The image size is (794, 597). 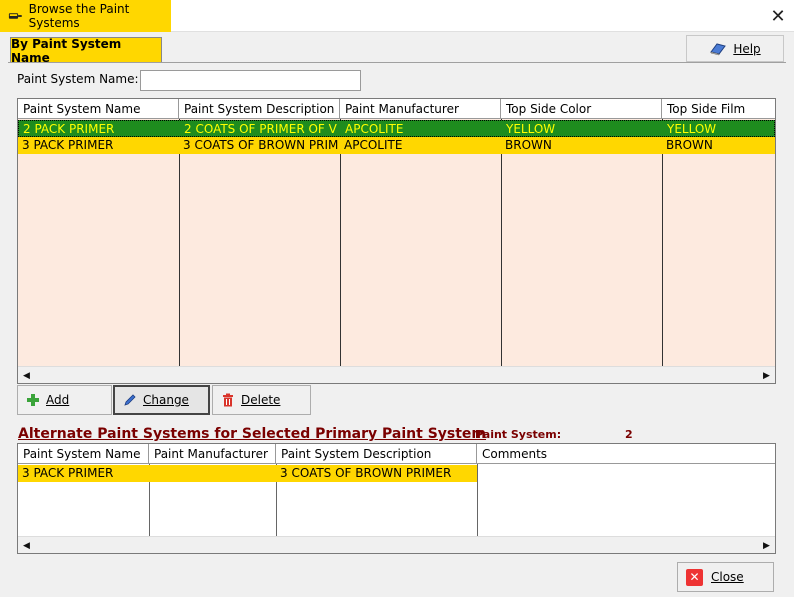 What do you see at coordinates (581, 109) in the screenshot?
I see `column-header-top-side-color: Top Side Color` at bounding box center [581, 109].